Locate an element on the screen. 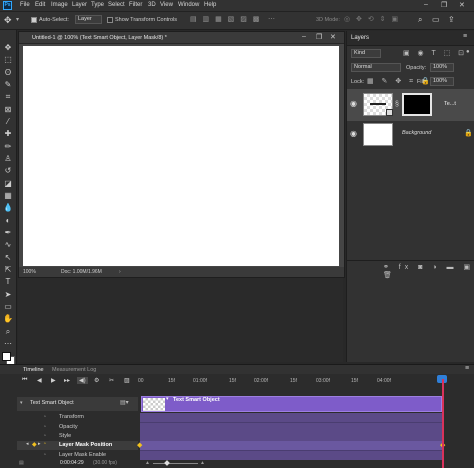  marquee-tool-icon: ⬚ is located at coordinates (8, 60).